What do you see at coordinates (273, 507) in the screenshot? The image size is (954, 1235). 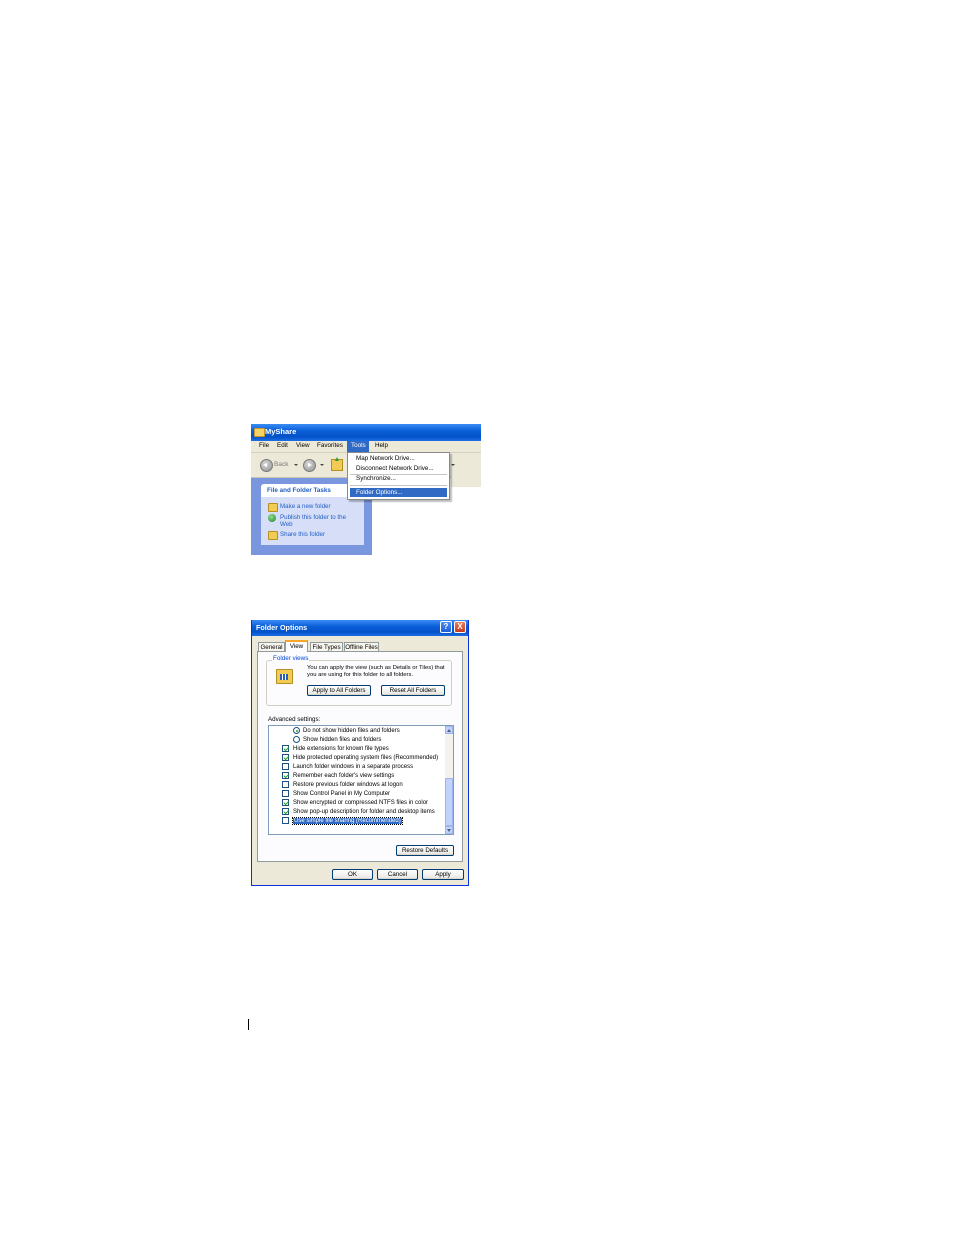 I see `new-folder-icon` at bounding box center [273, 507].